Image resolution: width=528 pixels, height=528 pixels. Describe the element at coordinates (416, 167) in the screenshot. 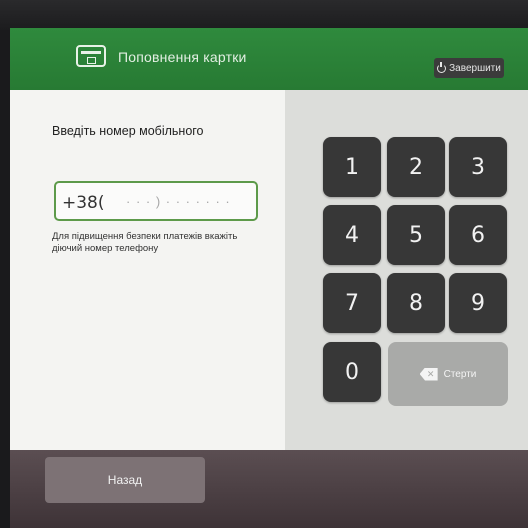

I see `key-2: 2` at that location.